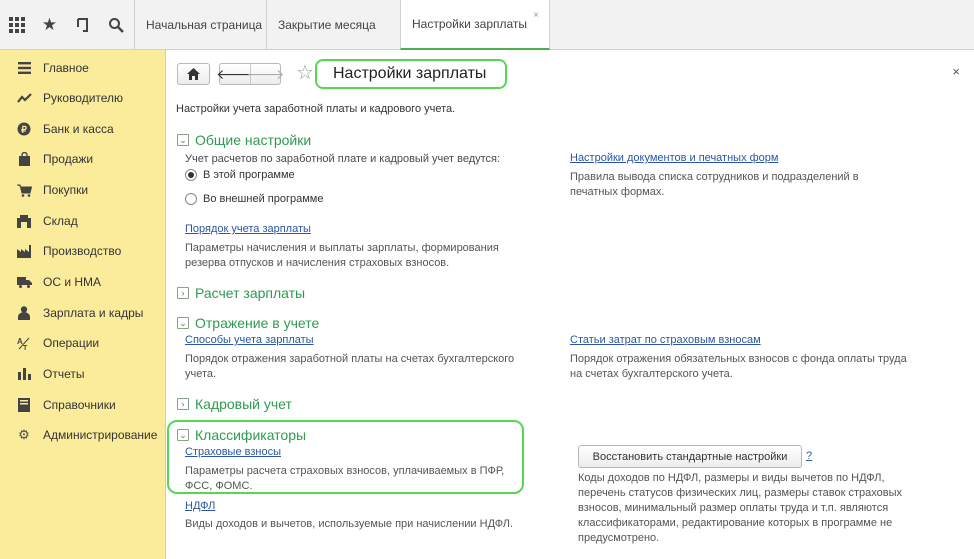  What do you see at coordinates (536, 15) in the screenshot?
I see `tab-close-icon: ×` at bounding box center [536, 15].